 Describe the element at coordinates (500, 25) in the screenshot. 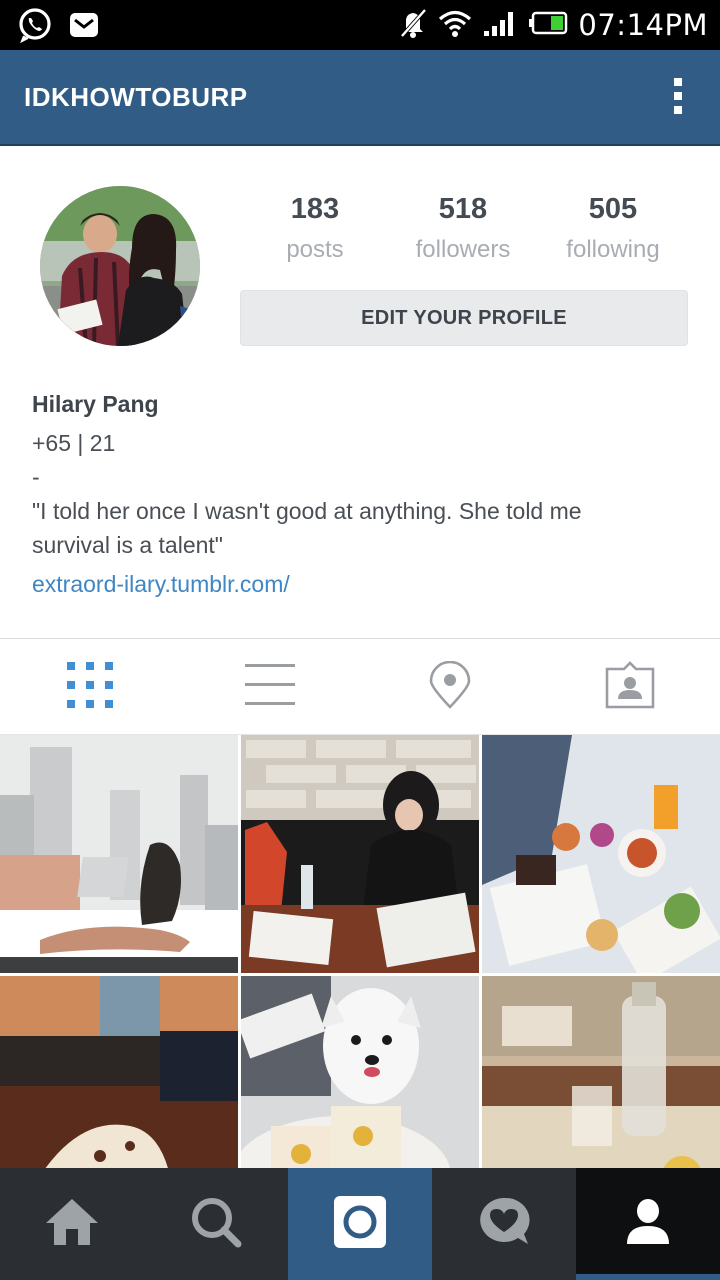

I see `signal-icon` at that location.